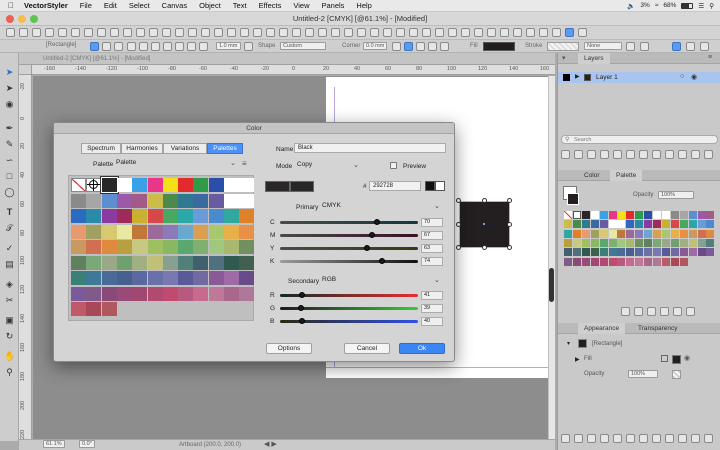  Describe the element at coordinates (87, 444) in the screenshot. I see `rotation-field: 0.0°` at that location.